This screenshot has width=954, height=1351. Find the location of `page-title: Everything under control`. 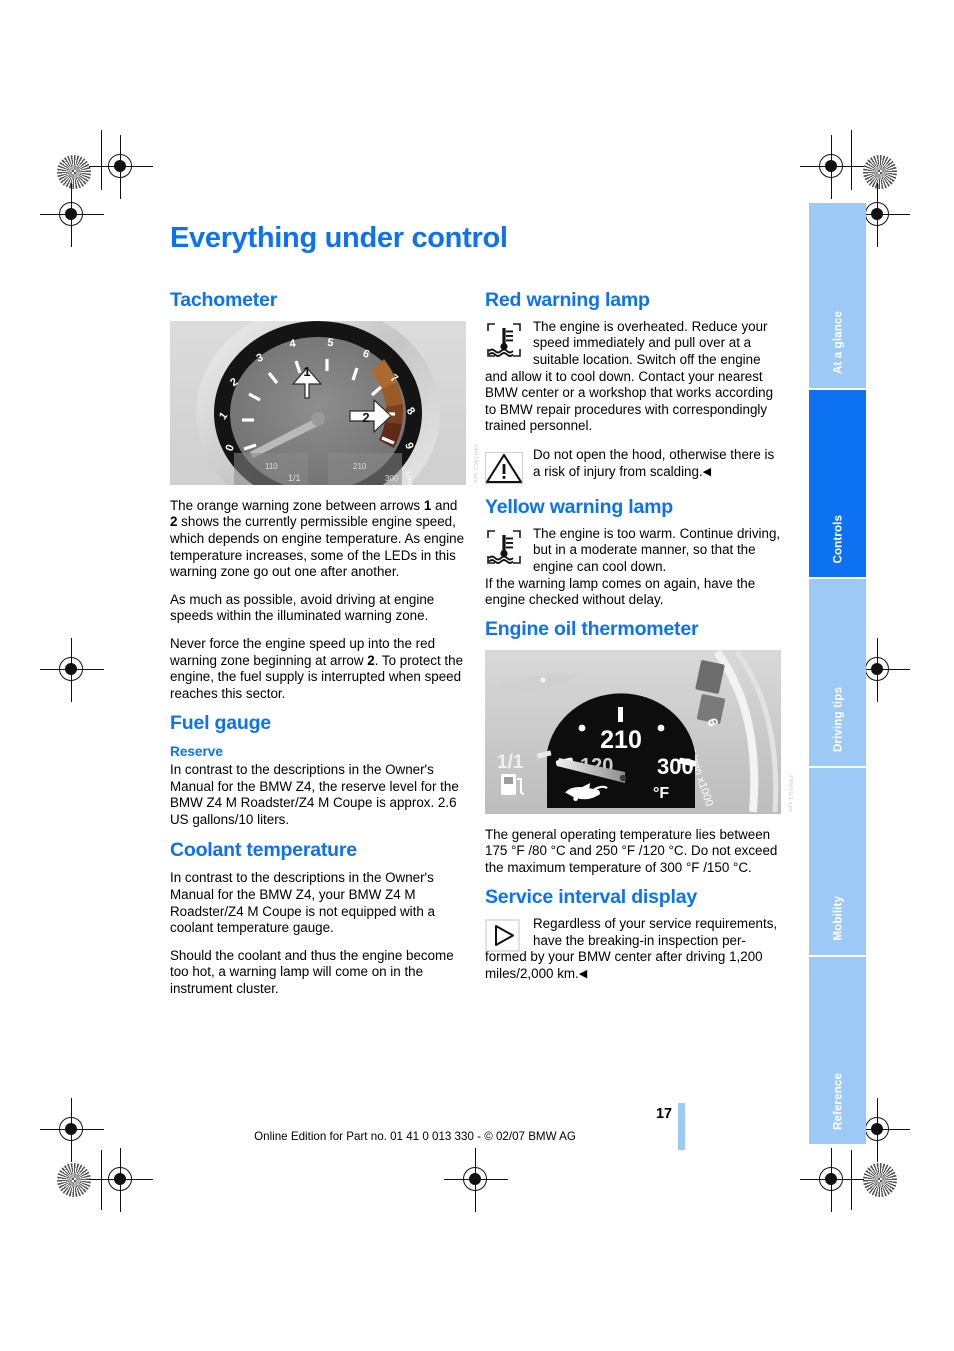

page-title: Everything under control is located at coordinates (339, 238).